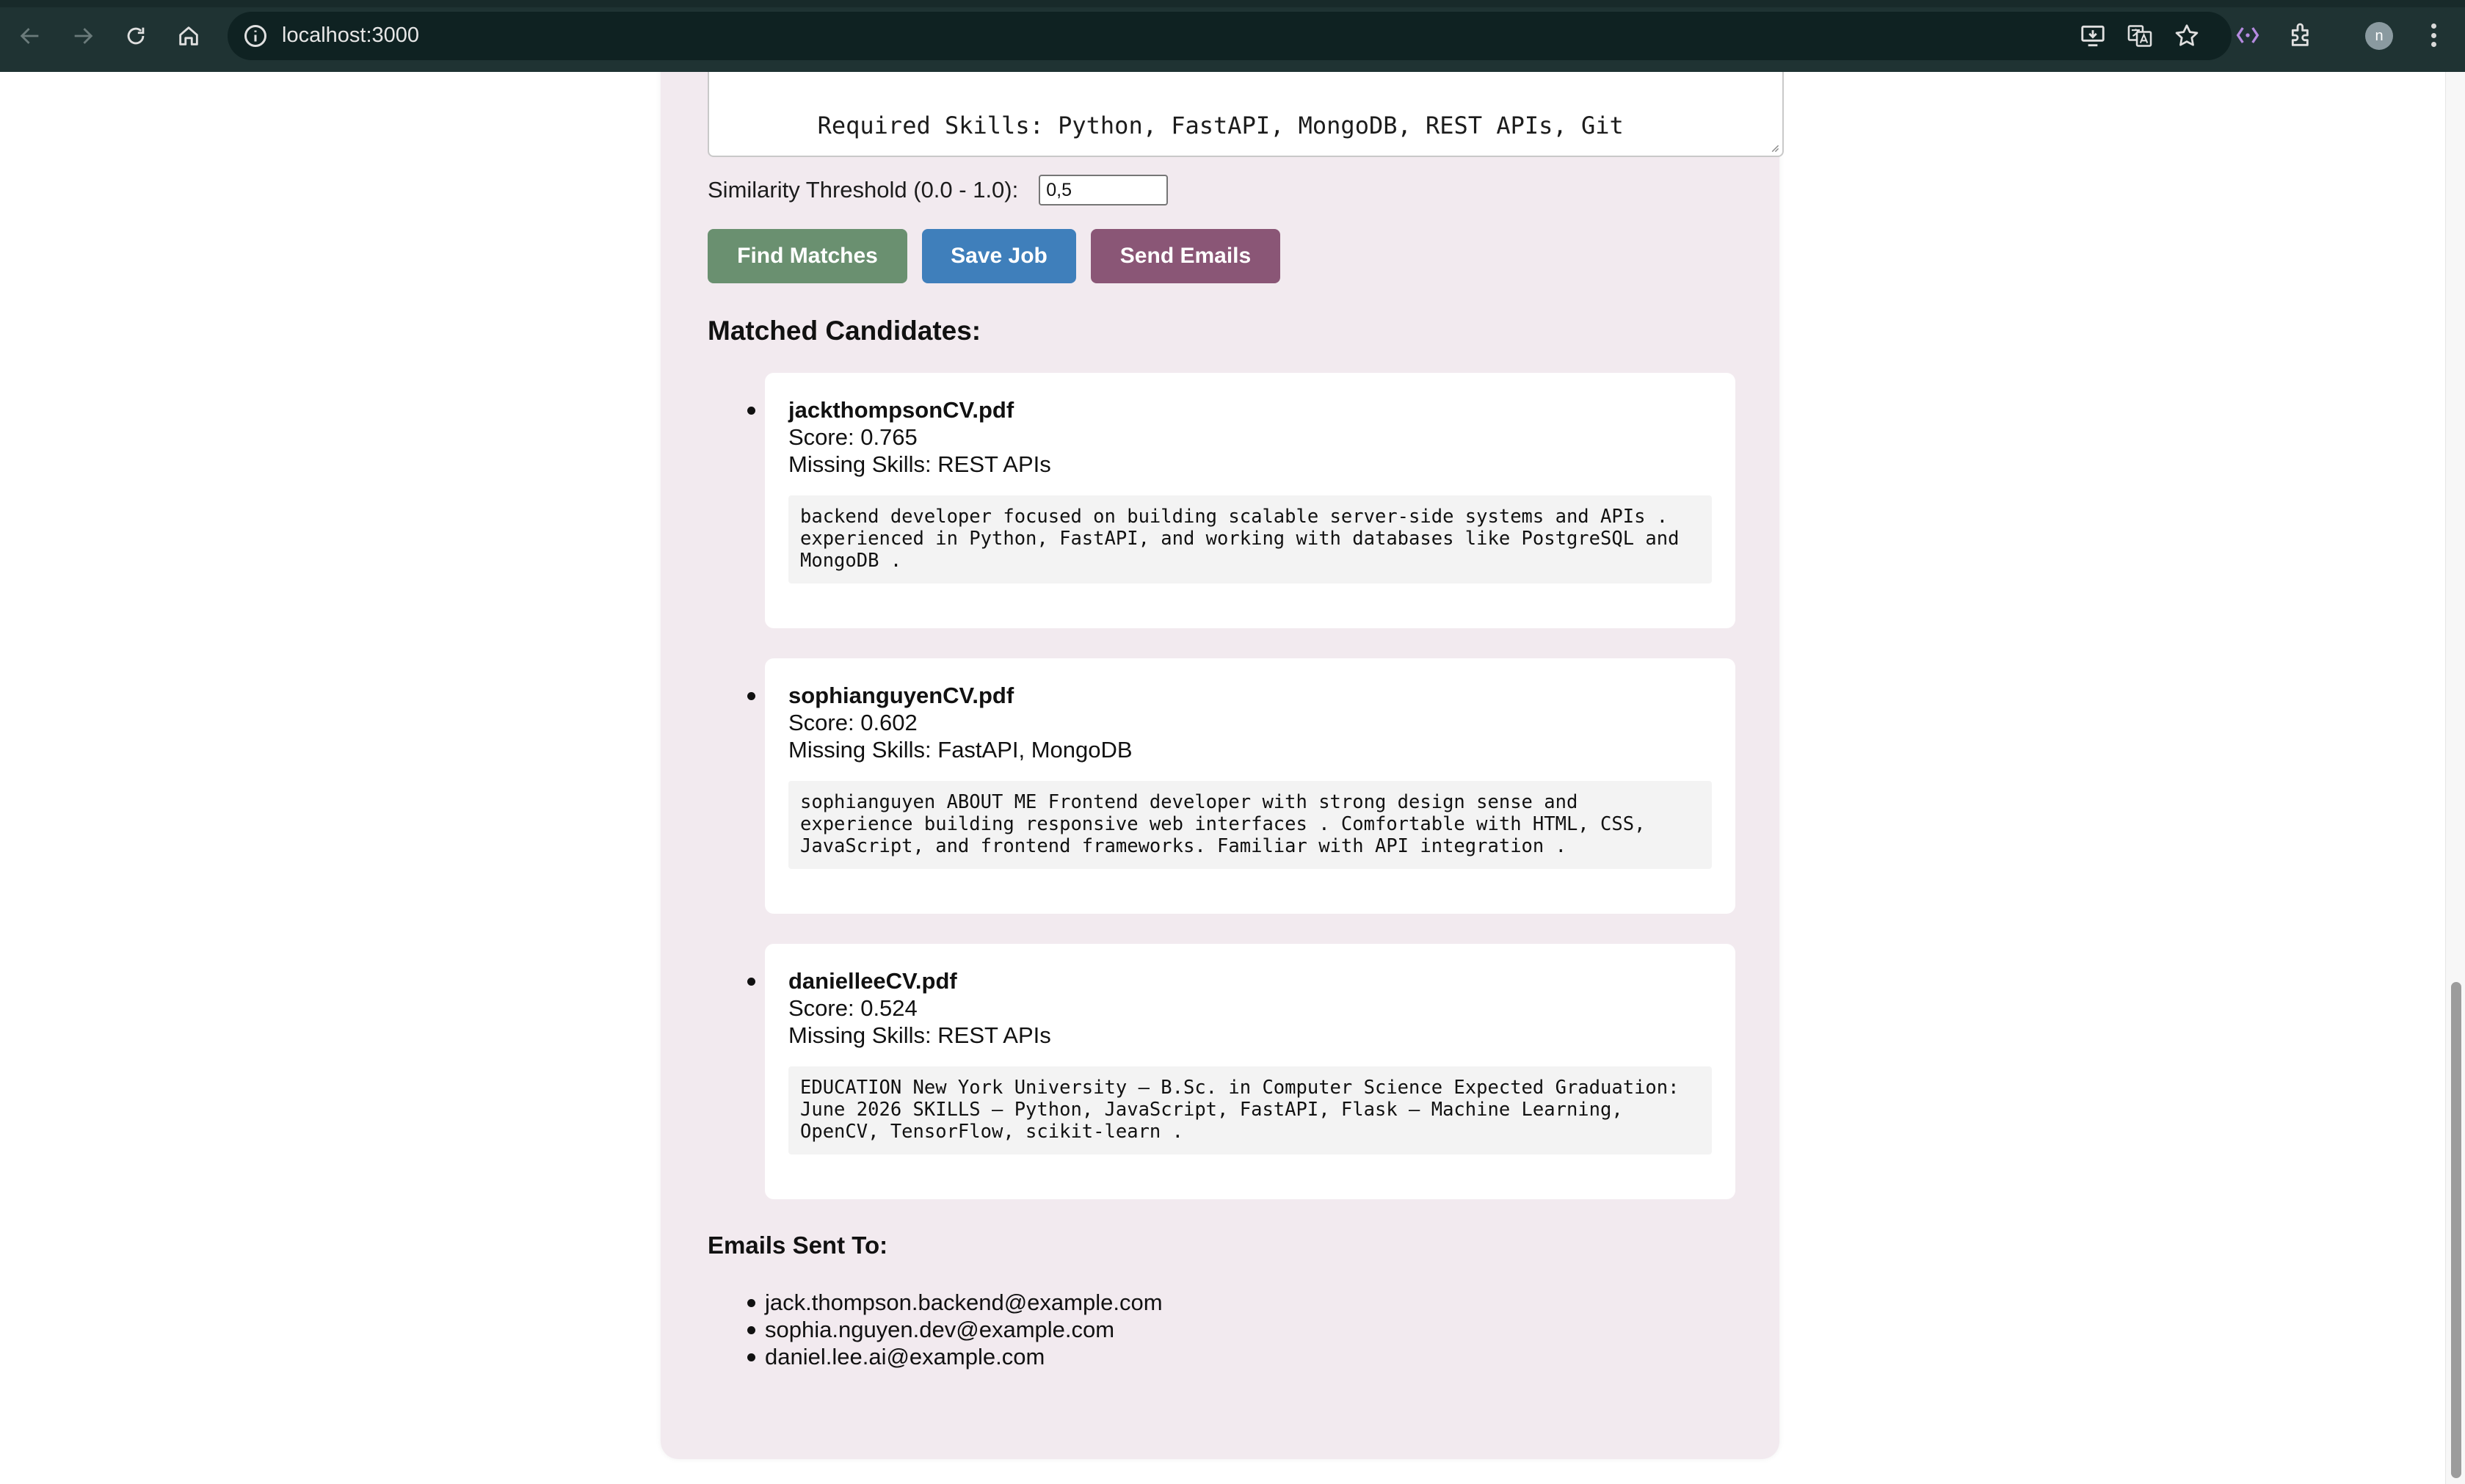 This screenshot has width=2465, height=1484. I want to click on candidate-filename: jackthompsonCV.pdf, so click(901, 410).